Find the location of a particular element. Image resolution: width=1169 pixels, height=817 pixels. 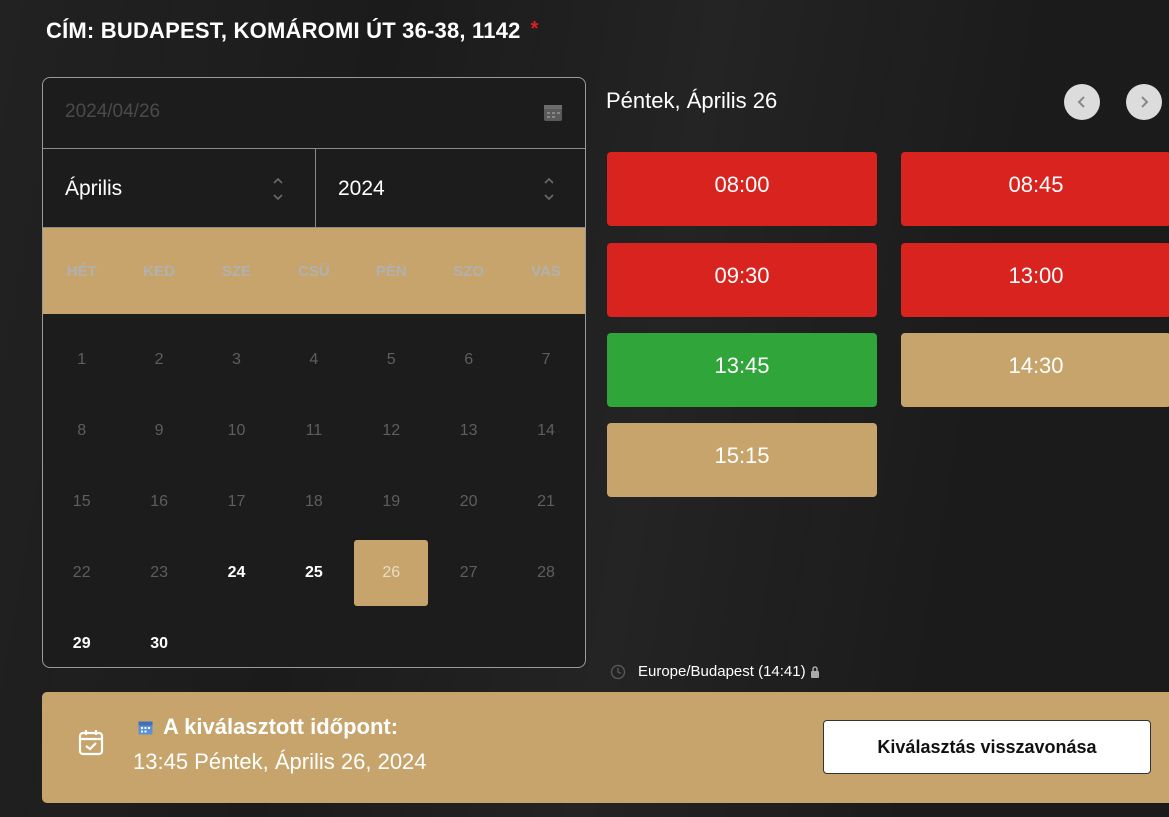

calendar-day-number: 22 is located at coordinates (81, 572).